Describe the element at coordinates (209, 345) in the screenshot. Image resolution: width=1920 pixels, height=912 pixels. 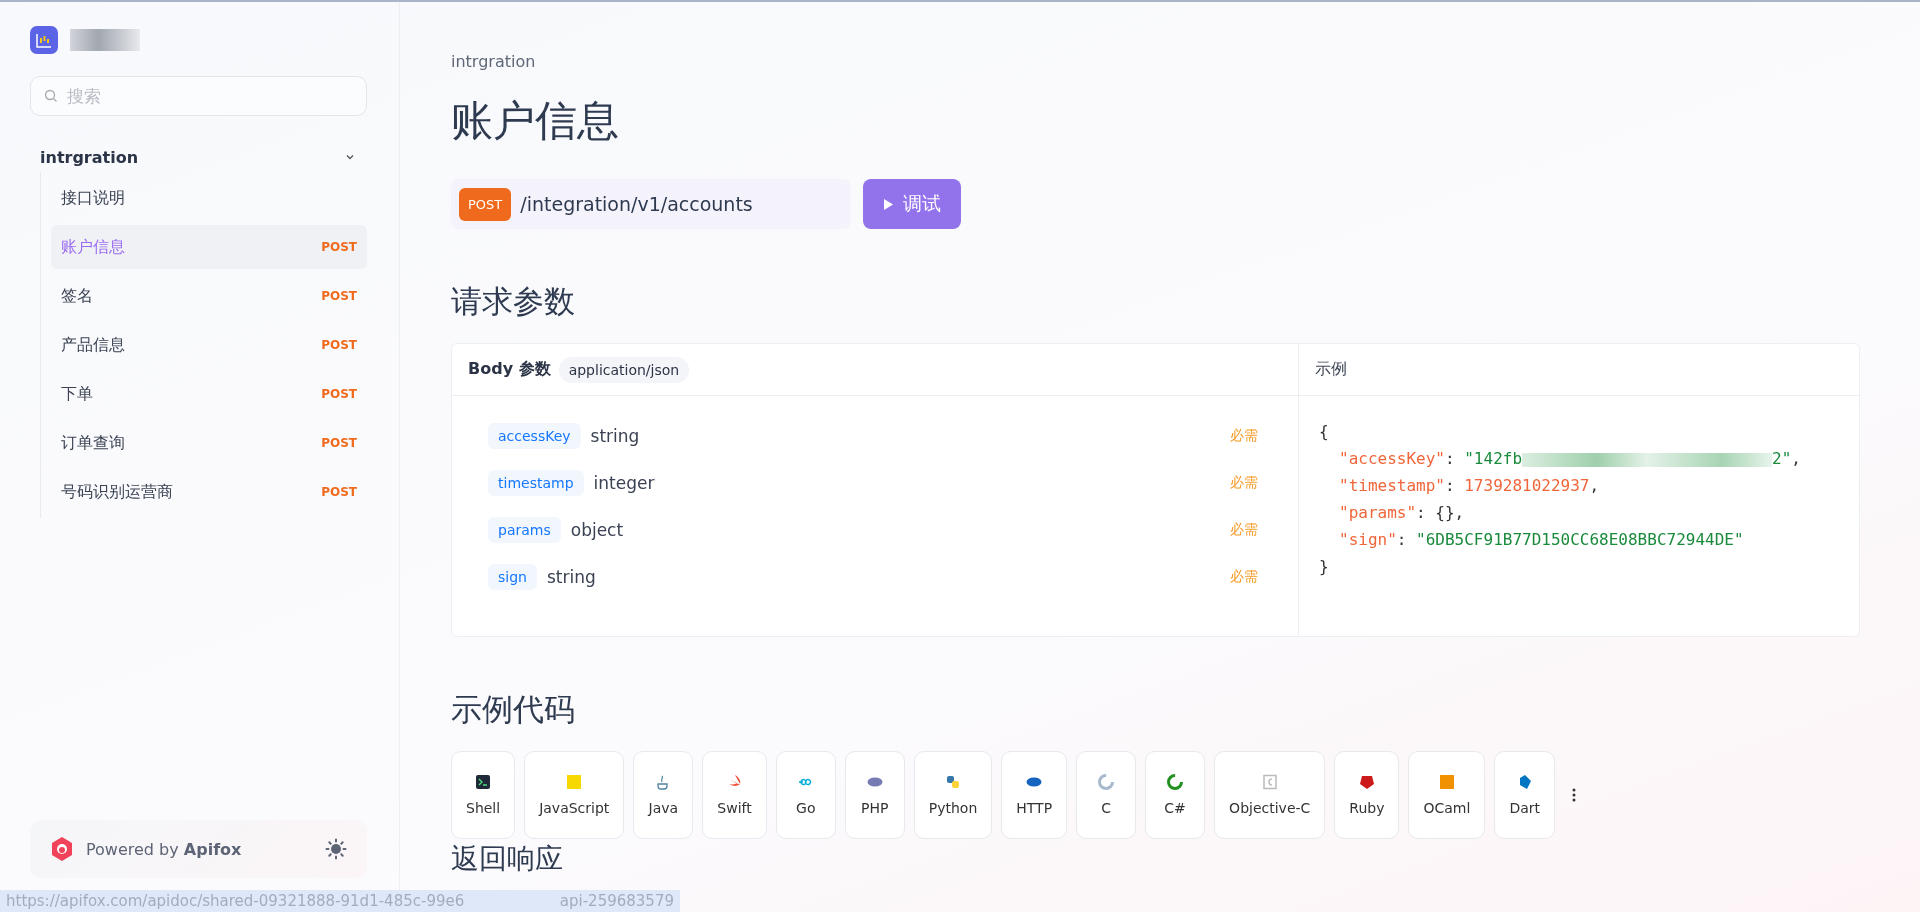
I see `sidebar-item: 产品信息 POST` at that location.